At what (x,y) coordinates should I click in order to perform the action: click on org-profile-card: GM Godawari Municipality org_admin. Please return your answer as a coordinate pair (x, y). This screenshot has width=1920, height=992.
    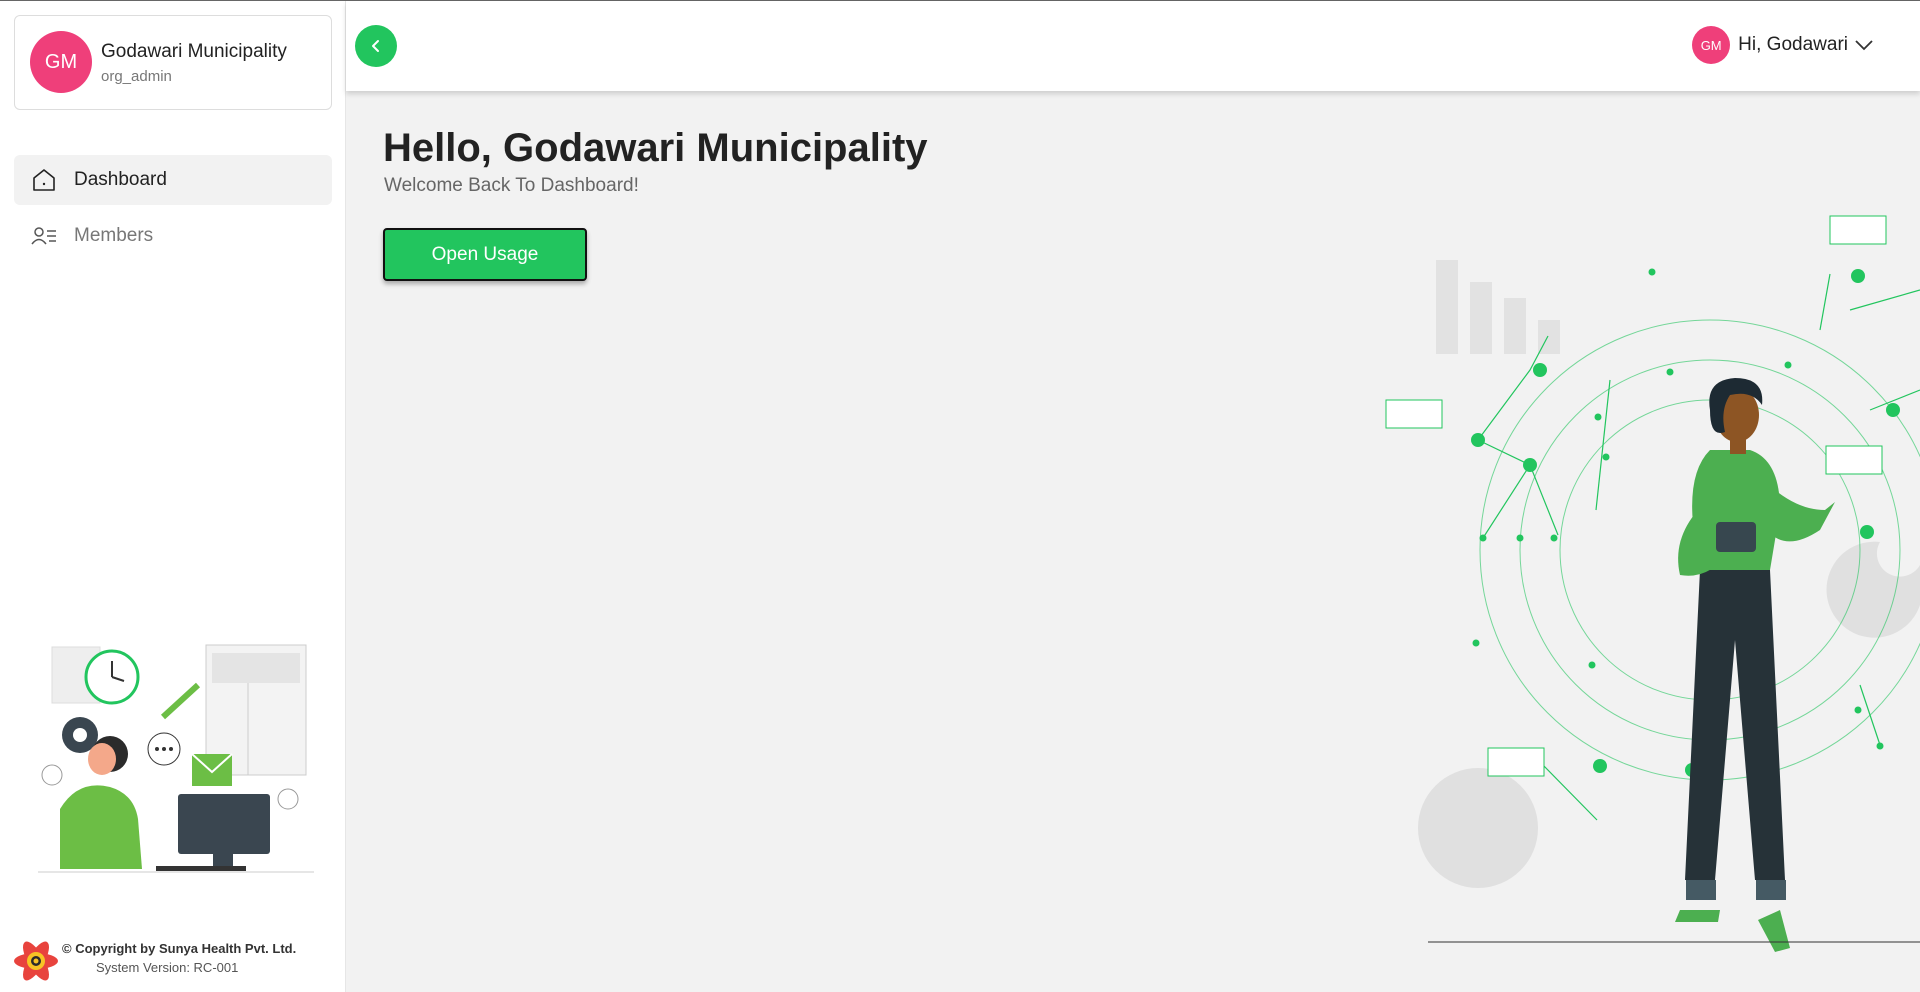
    Looking at the image, I should click on (173, 62).